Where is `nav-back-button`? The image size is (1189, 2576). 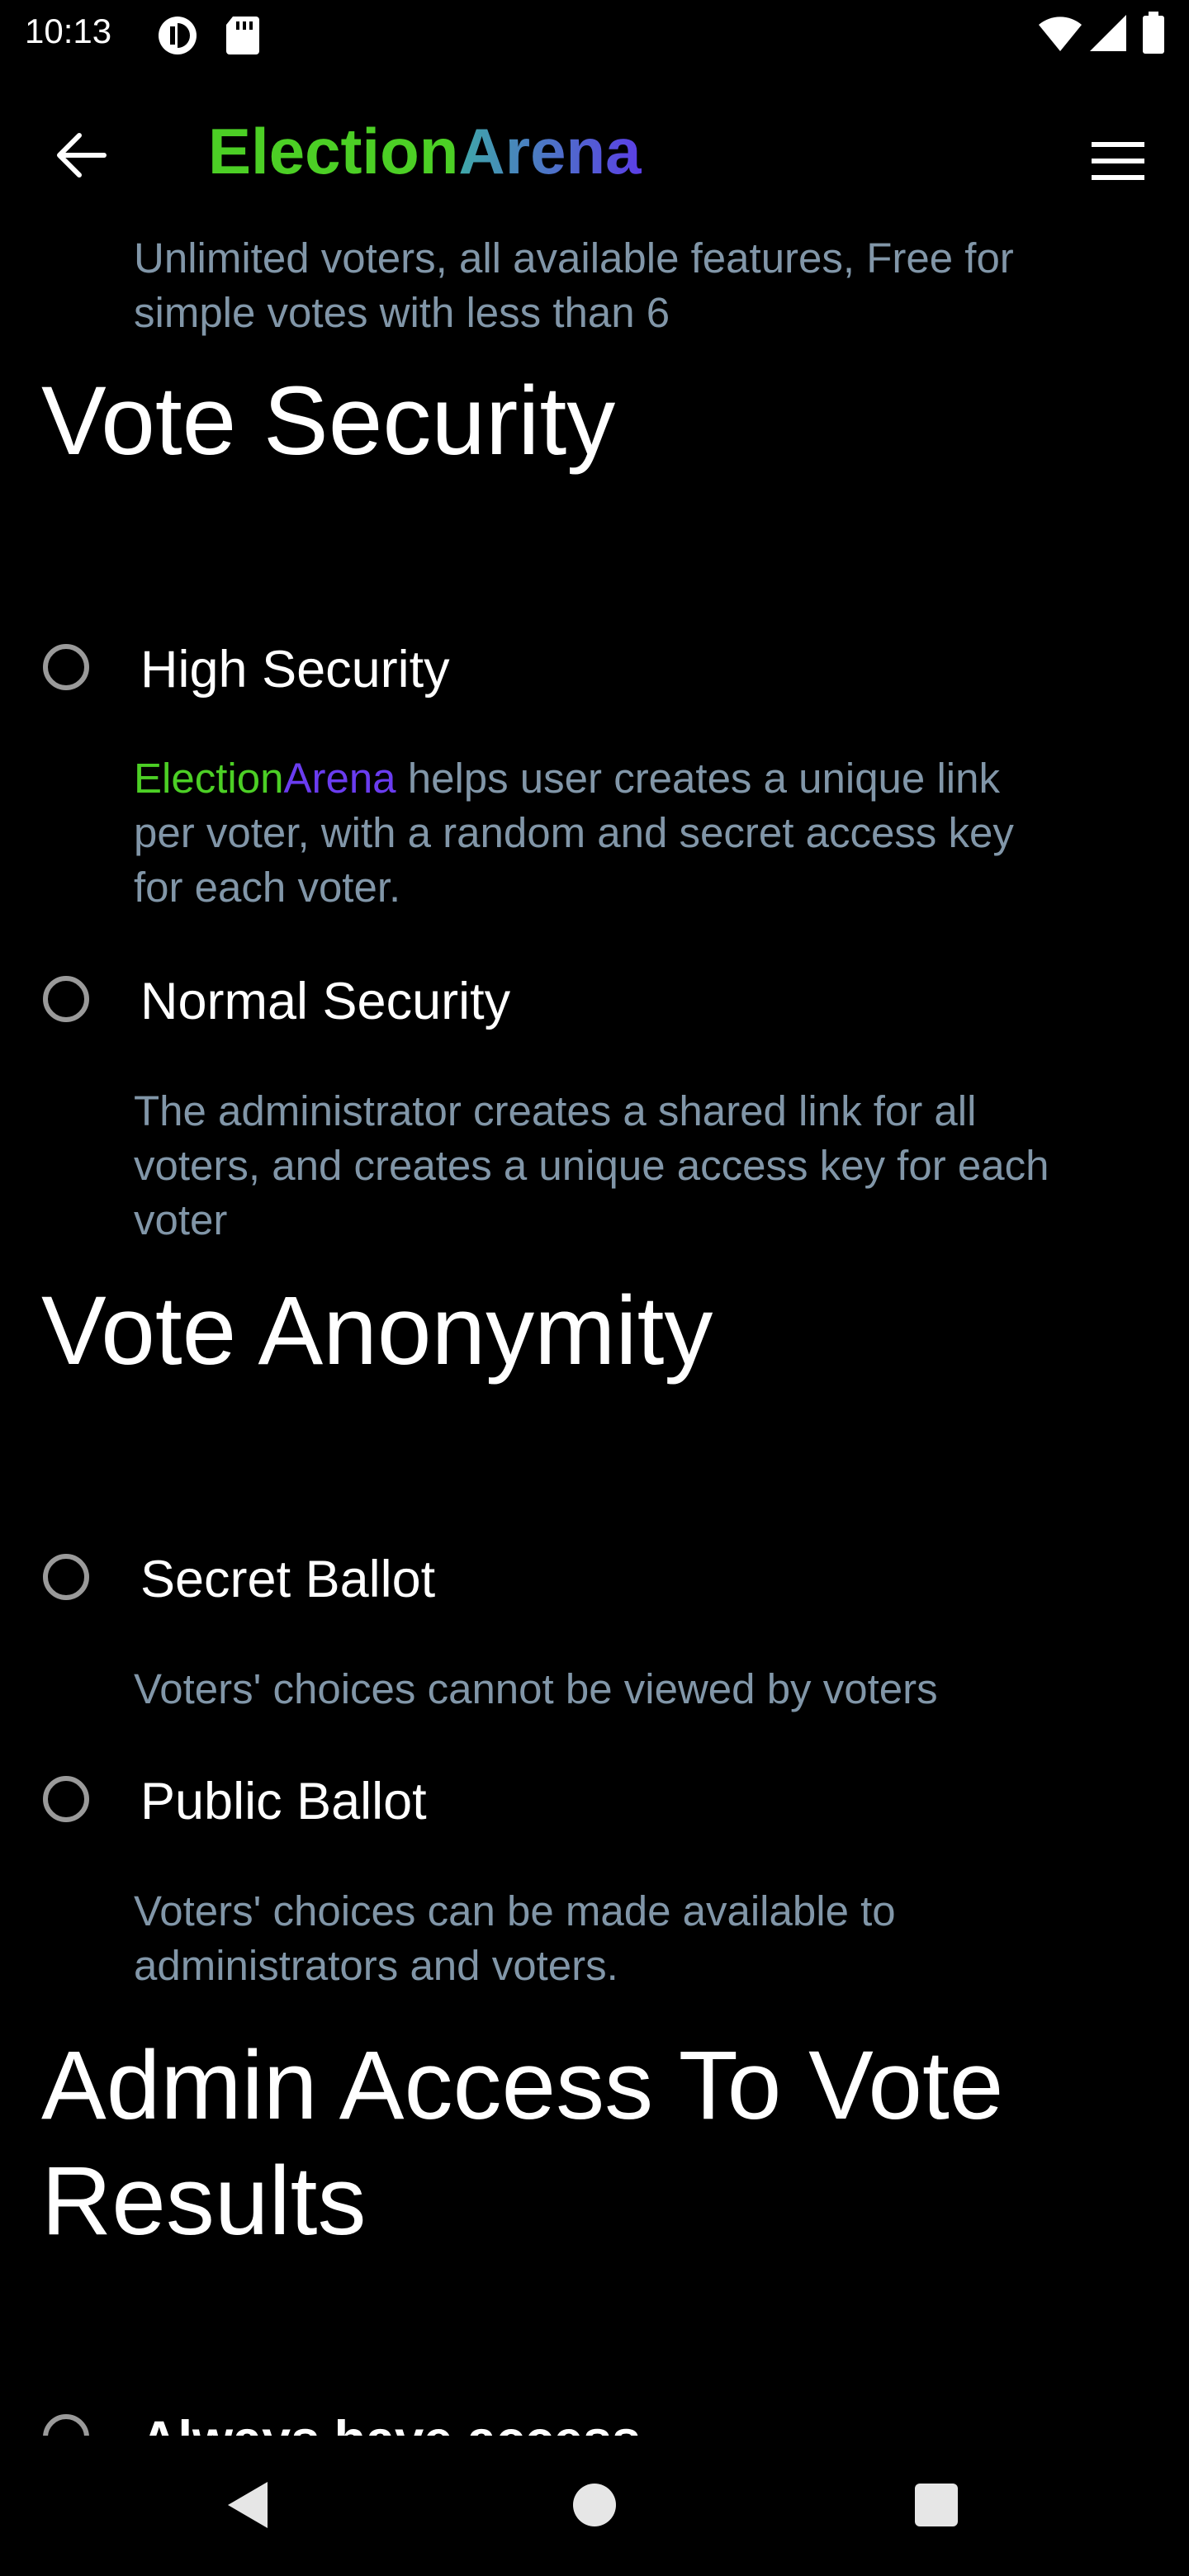 nav-back-button is located at coordinates (247, 2507).